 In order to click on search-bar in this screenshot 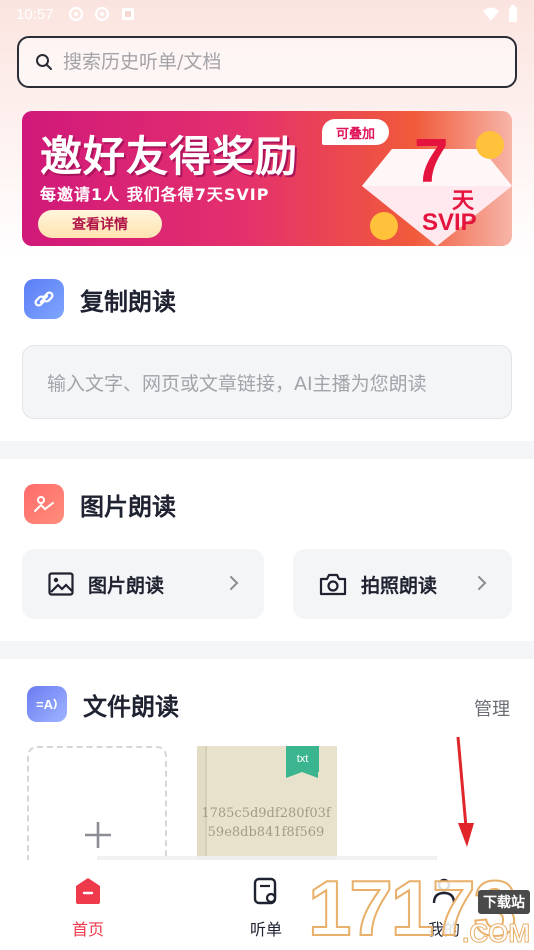, I will do `click(267, 62)`.